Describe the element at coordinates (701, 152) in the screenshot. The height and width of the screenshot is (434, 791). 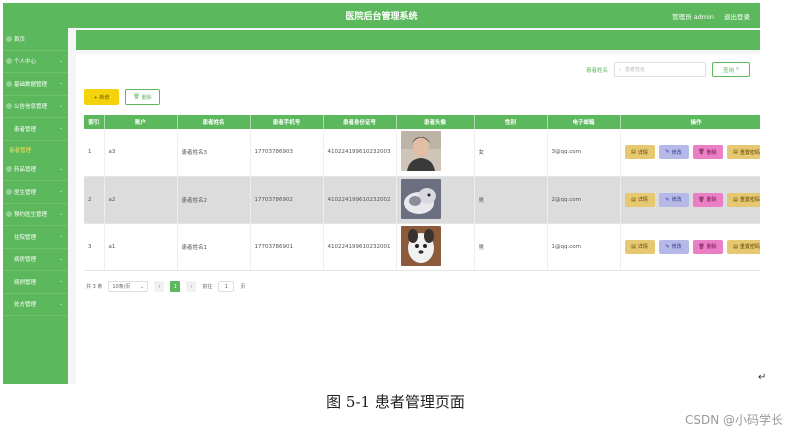
I see `trash-icon: 🗑` at that location.